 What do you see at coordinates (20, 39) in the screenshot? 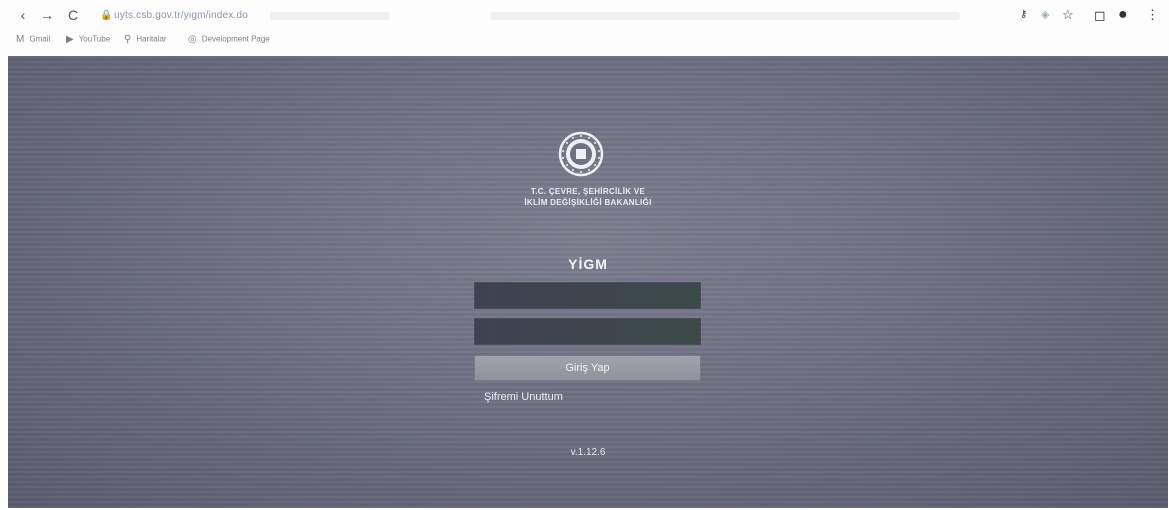
I see `gmail-icon: M` at bounding box center [20, 39].